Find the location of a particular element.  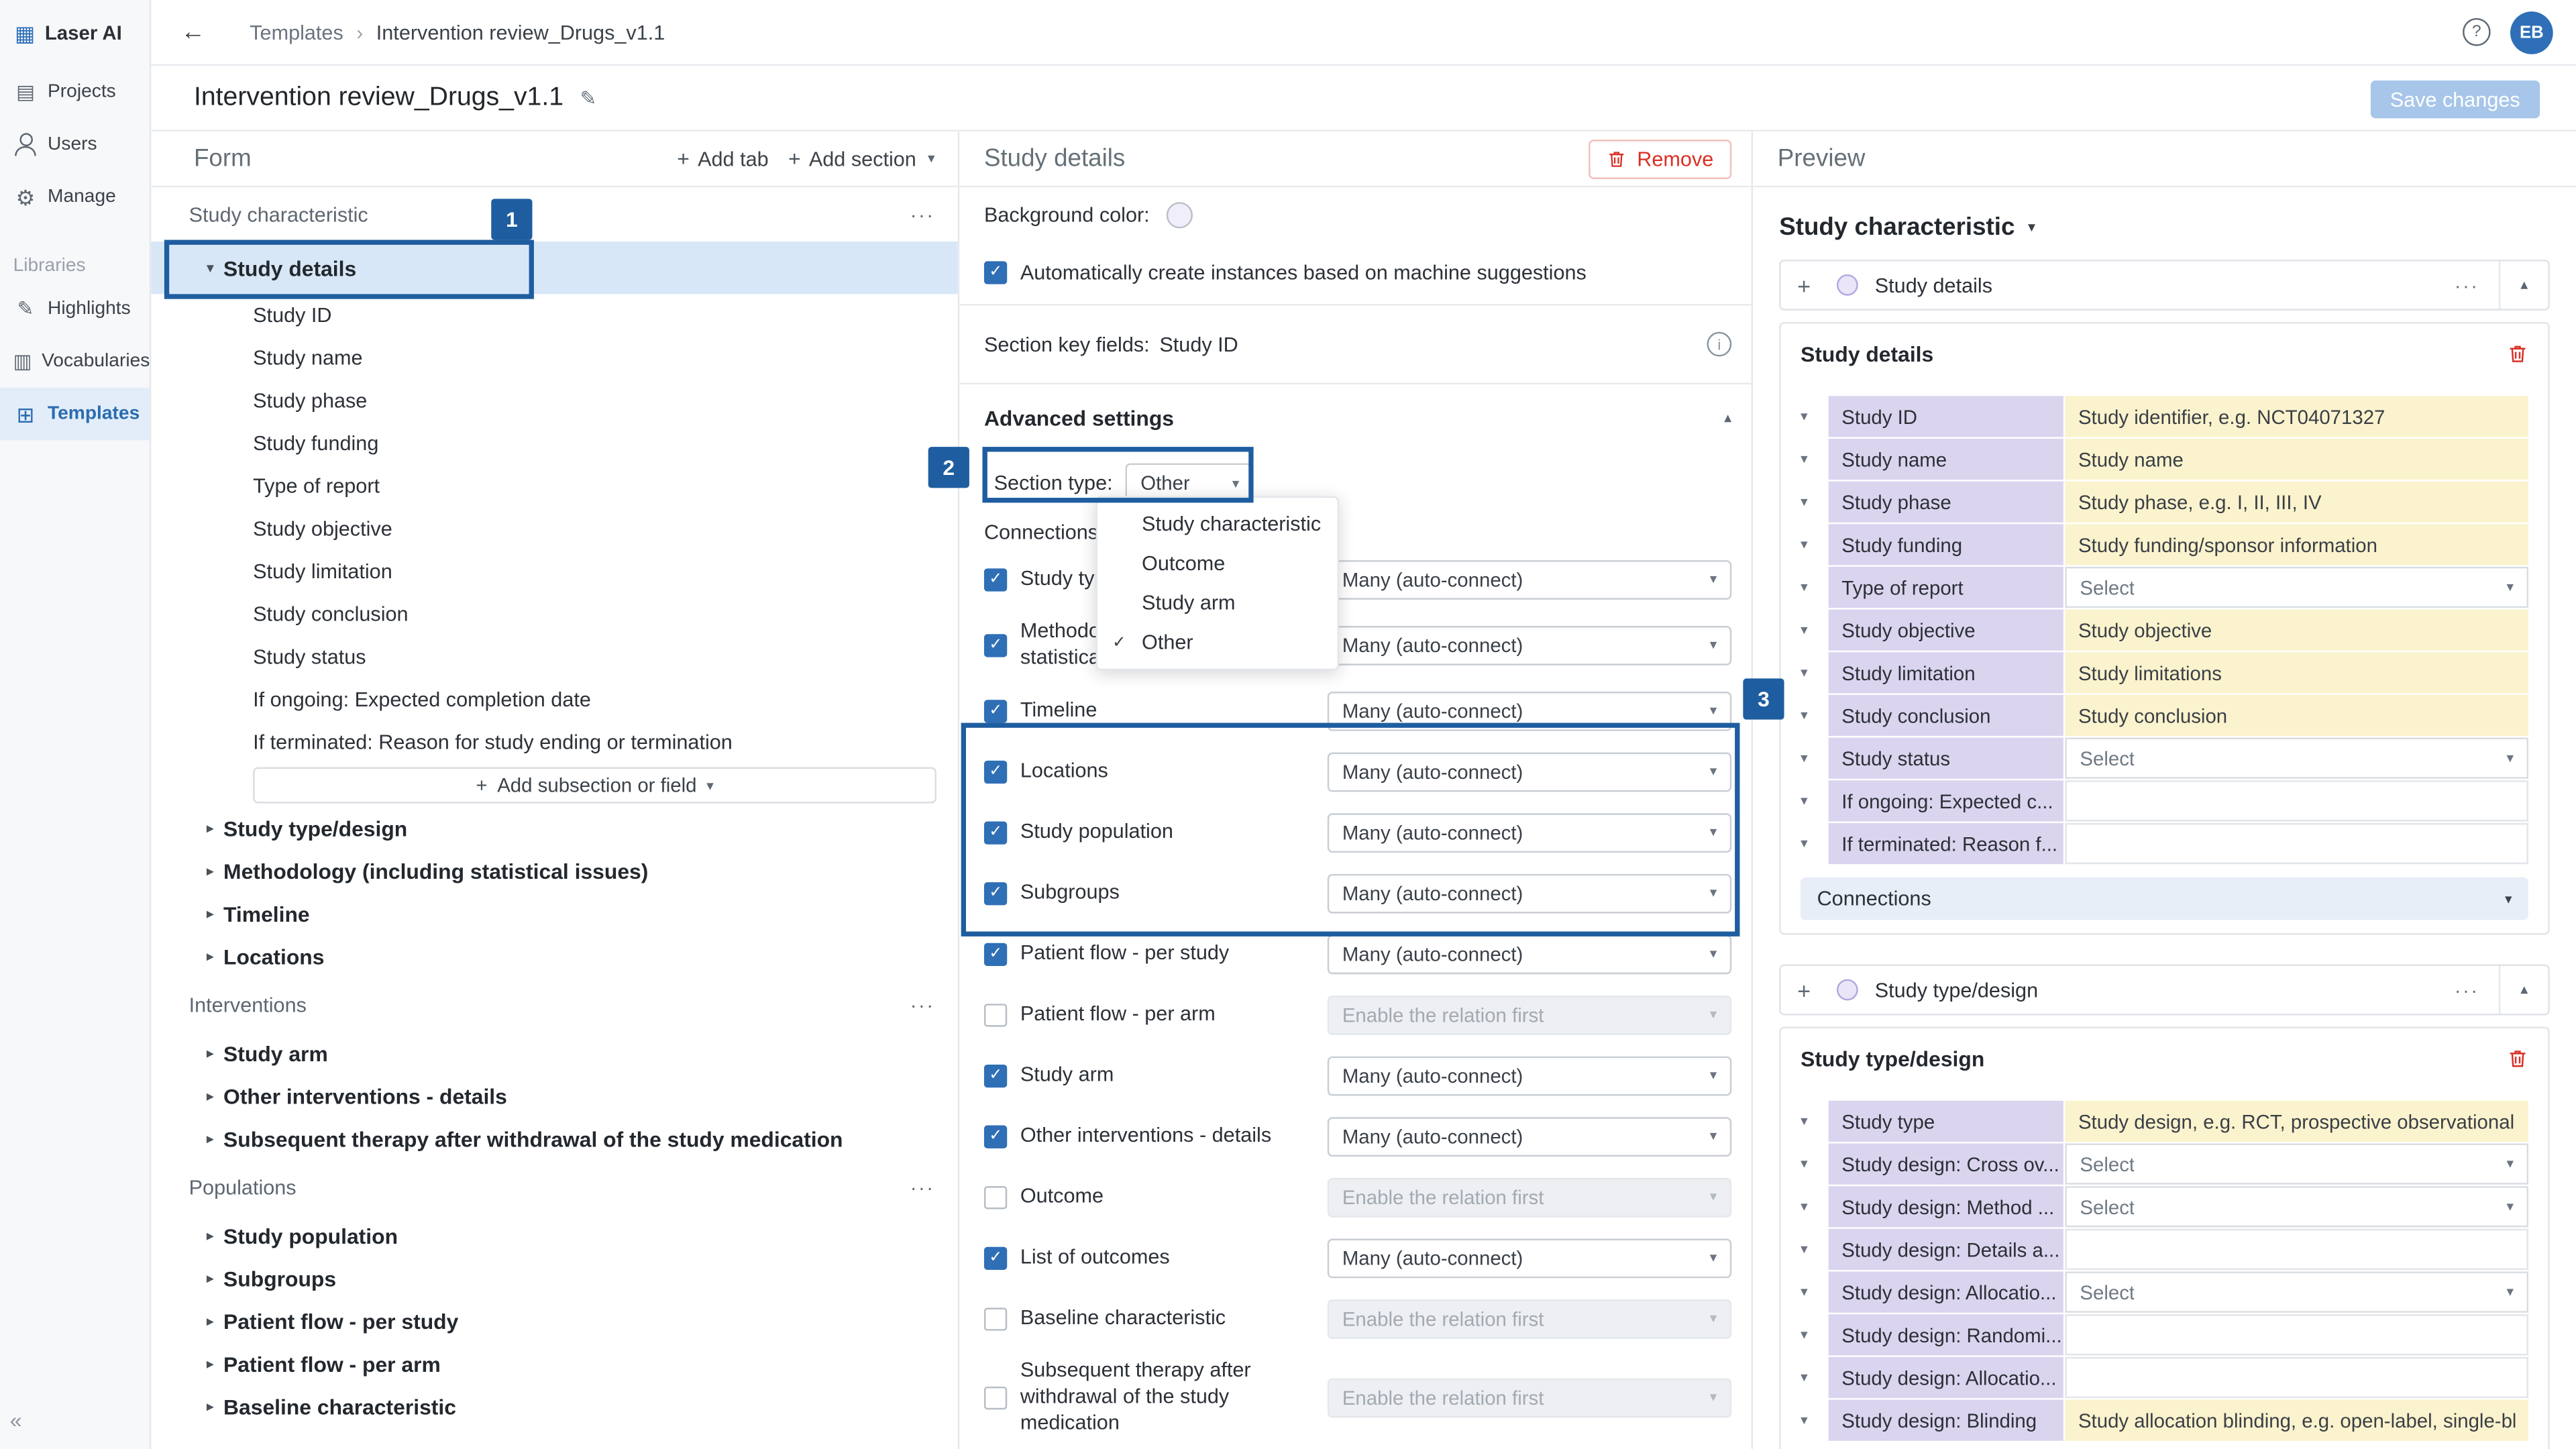

sidebar-item: Projects is located at coordinates (75, 92).